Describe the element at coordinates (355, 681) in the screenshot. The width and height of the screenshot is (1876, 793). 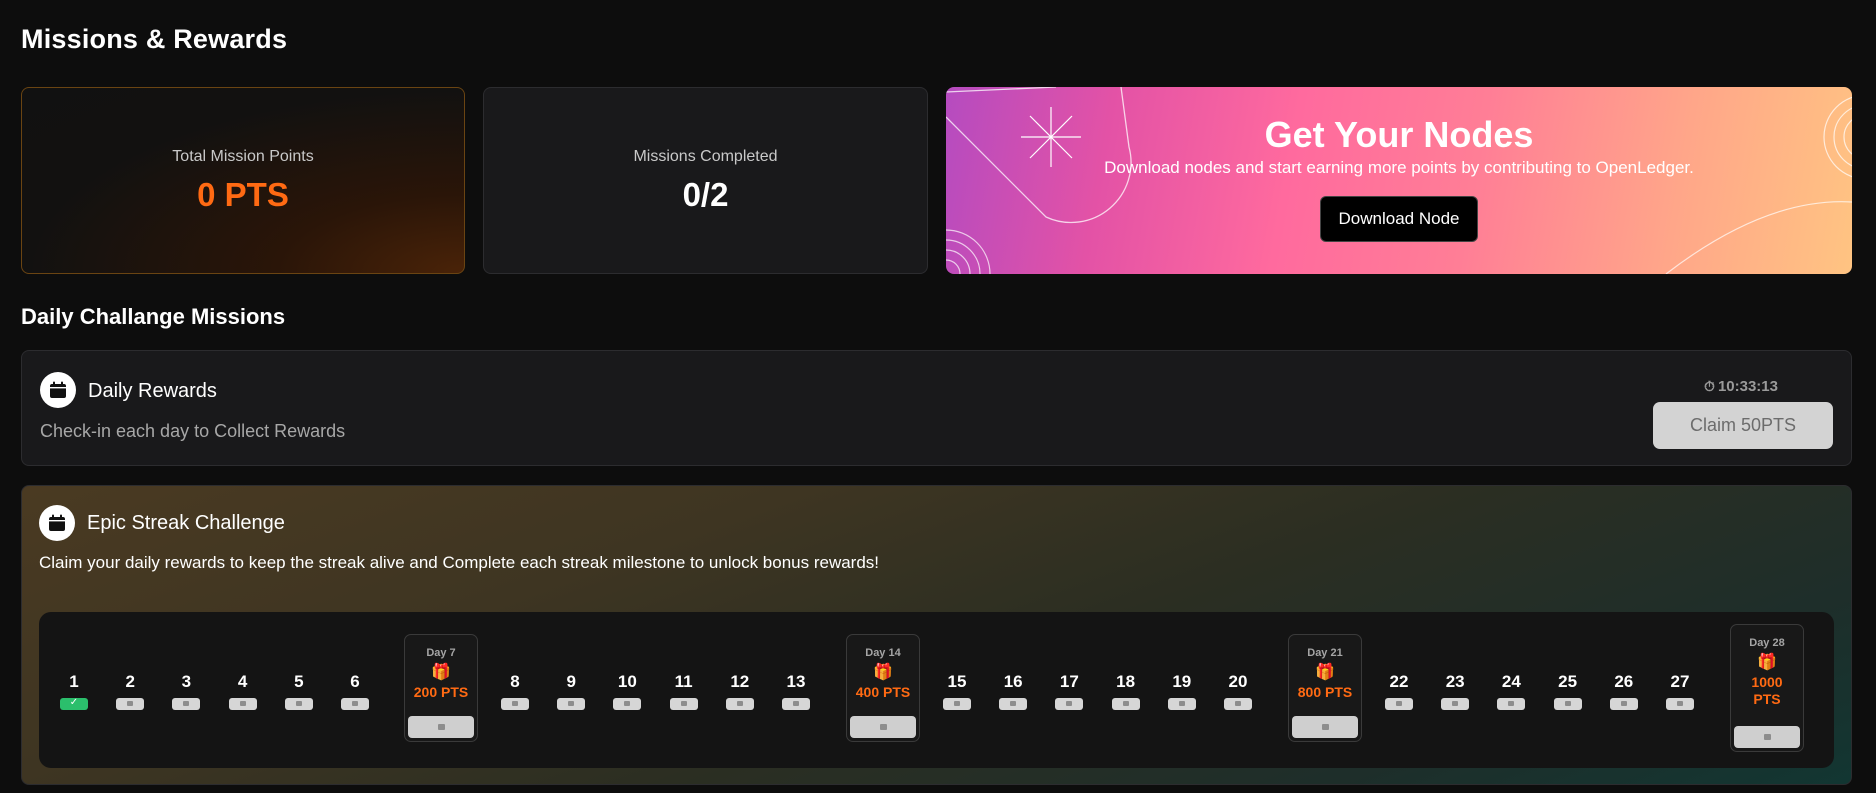
I see `streak-day-number: 6` at that location.